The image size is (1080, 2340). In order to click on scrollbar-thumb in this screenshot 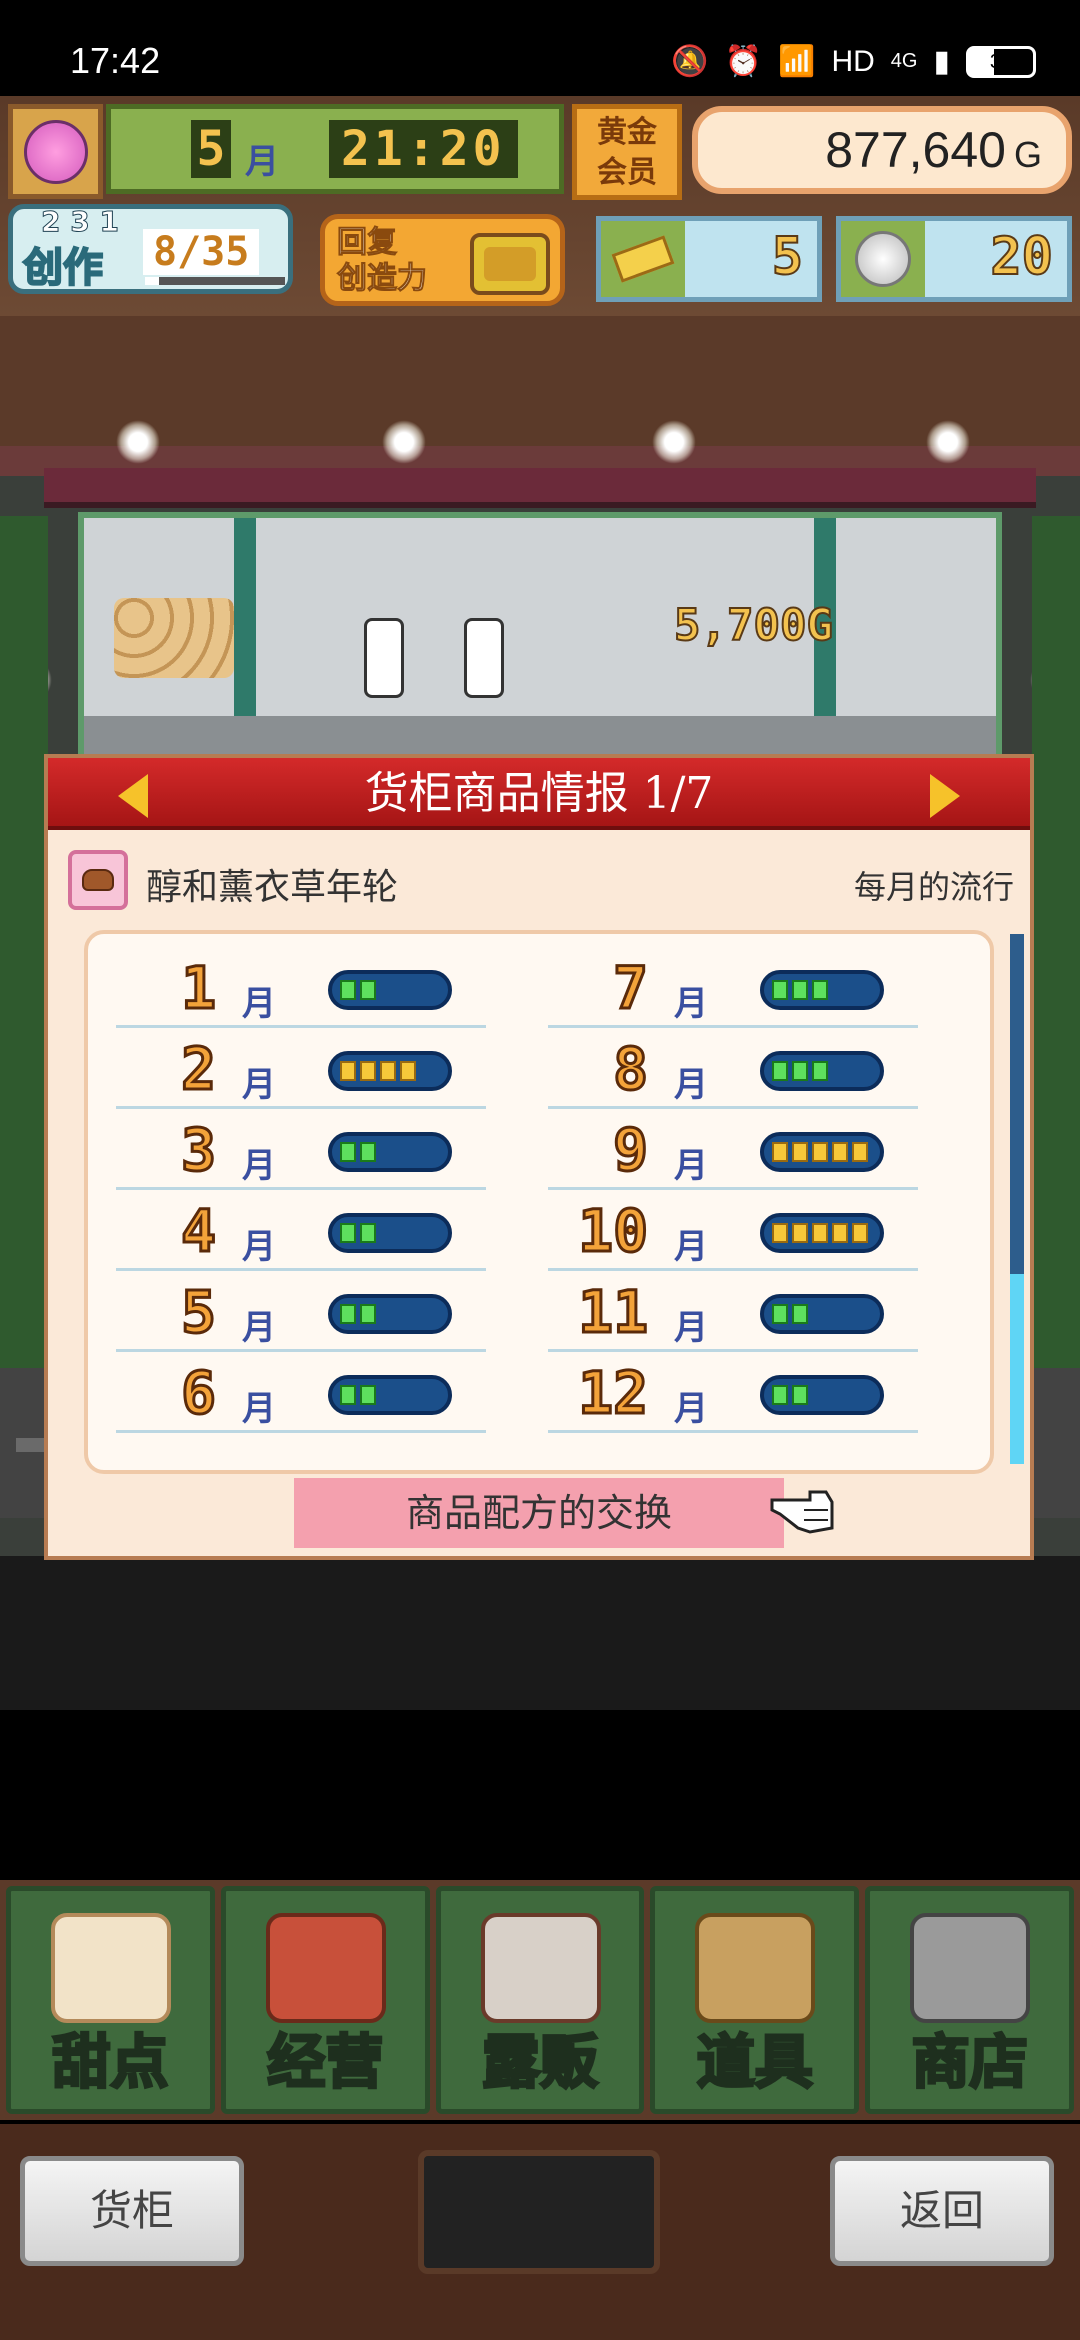, I will do `click(1017, 1369)`.